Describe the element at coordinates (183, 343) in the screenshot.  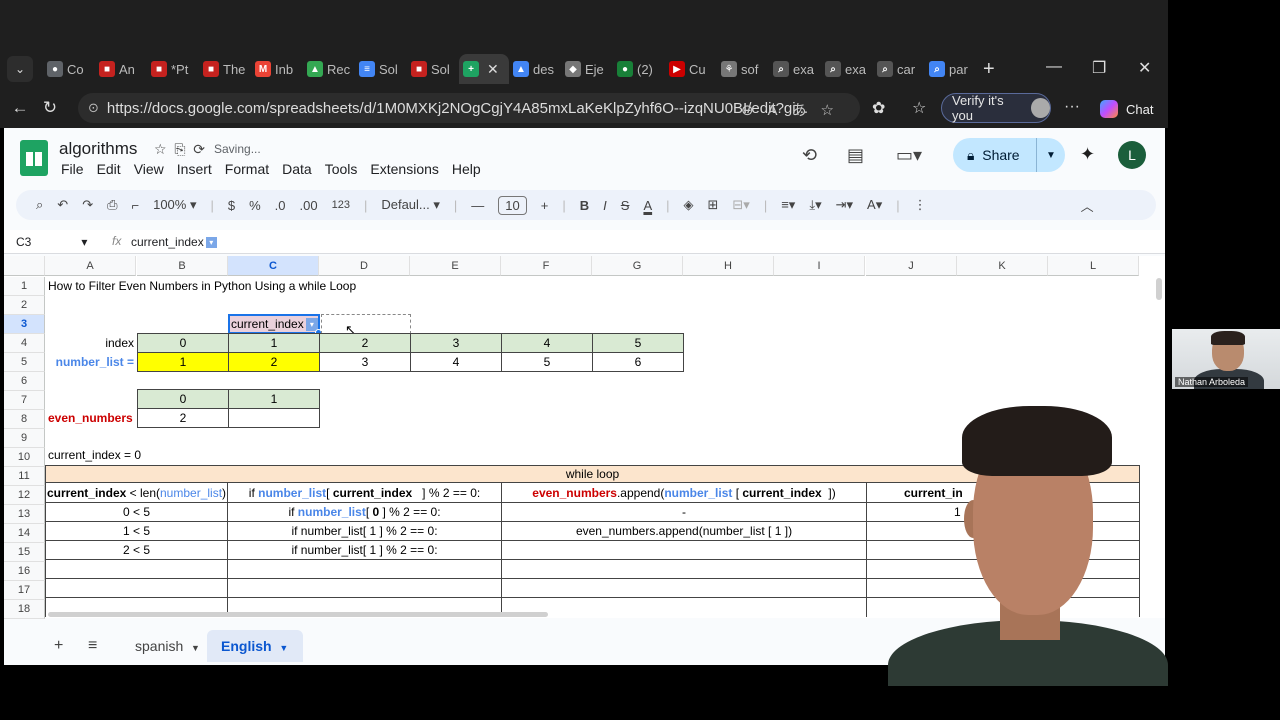
I see `cell-index-0: 0` at that location.